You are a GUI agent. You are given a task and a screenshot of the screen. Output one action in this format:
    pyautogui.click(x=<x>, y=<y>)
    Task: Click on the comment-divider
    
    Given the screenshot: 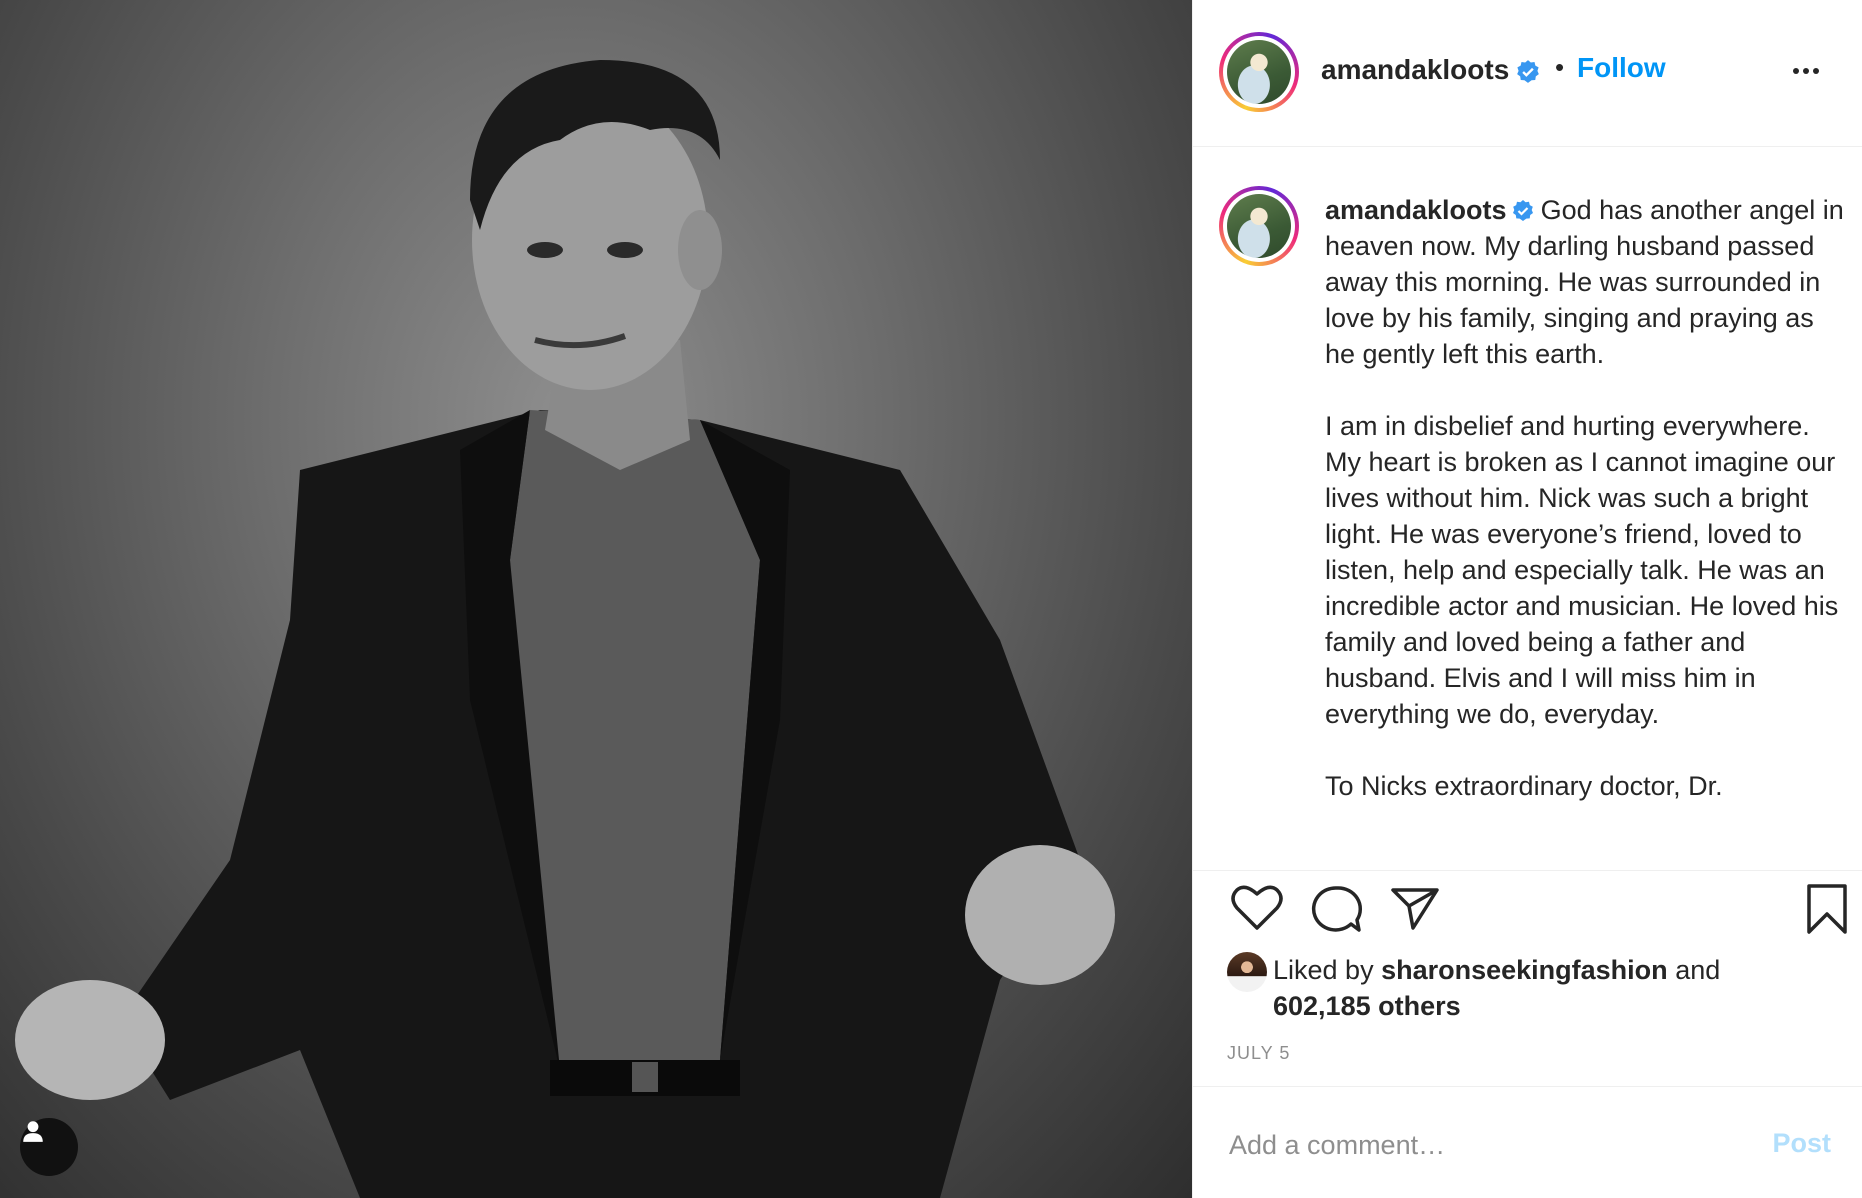 What is the action you would take?
    pyautogui.click(x=1527, y=1086)
    